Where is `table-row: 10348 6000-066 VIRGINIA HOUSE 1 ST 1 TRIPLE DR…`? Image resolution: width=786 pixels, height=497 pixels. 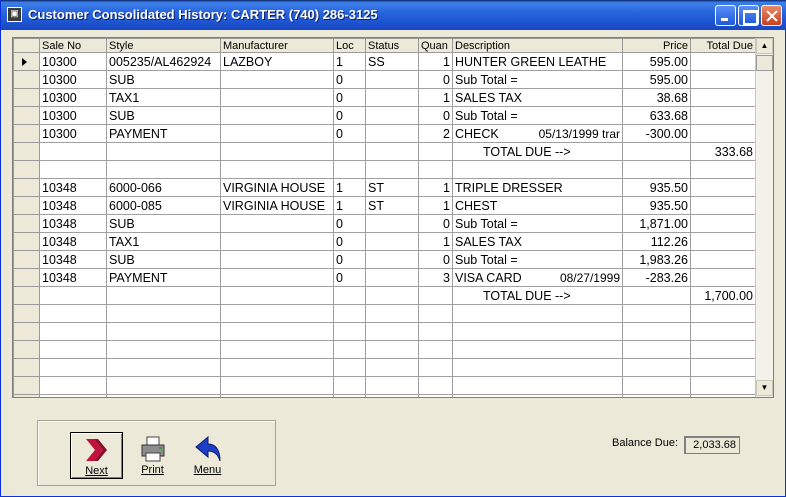 table-row: 10348 6000-066 VIRGINIA HOUSE 1 ST 1 TRIPLE DR… is located at coordinates (384, 187).